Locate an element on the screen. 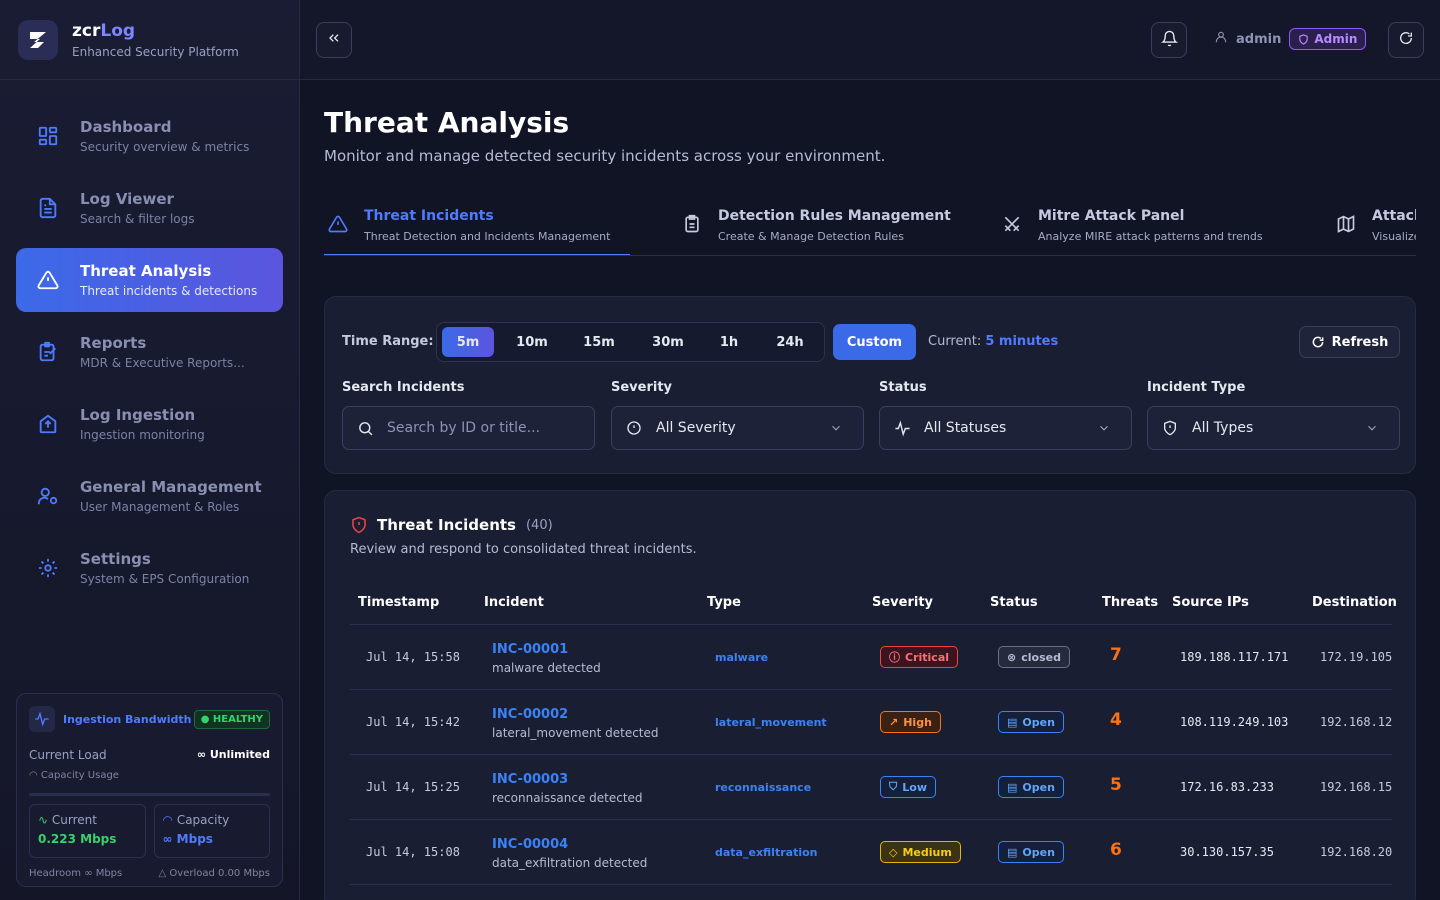  status-badge: ● HEALTHY is located at coordinates (231, 719).